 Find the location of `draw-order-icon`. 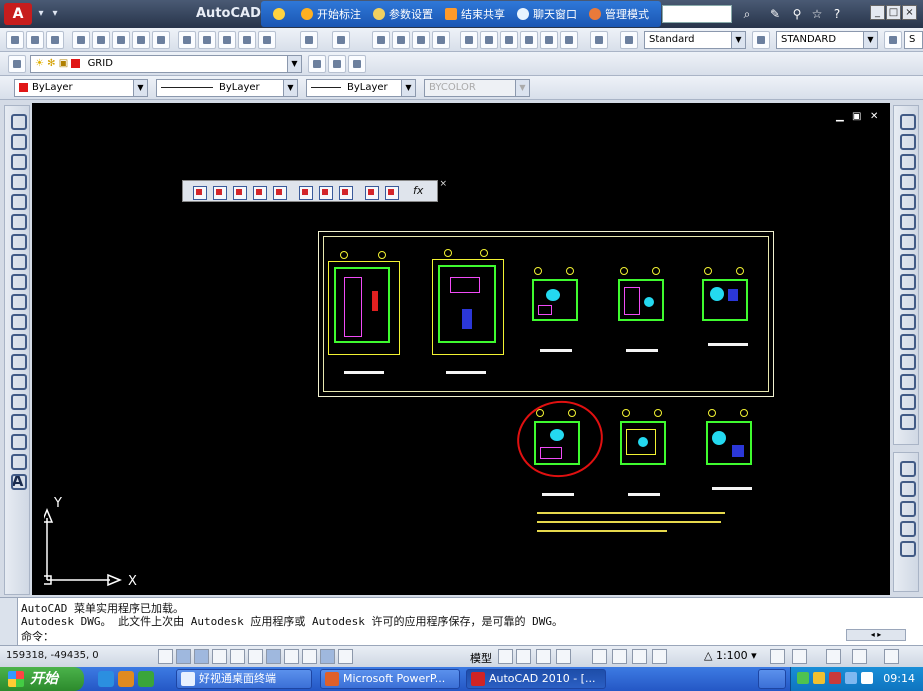

draw-order-icon is located at coordinates (907, 468).